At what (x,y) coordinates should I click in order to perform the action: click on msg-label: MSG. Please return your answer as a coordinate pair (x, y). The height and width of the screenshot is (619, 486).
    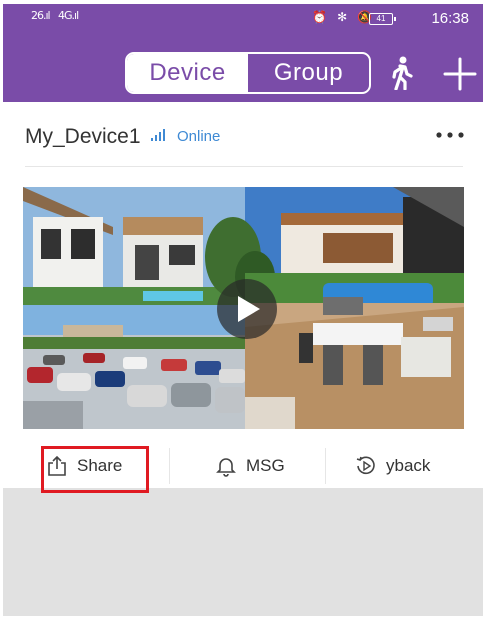
    Looking at the image, I should click on (265, 465).